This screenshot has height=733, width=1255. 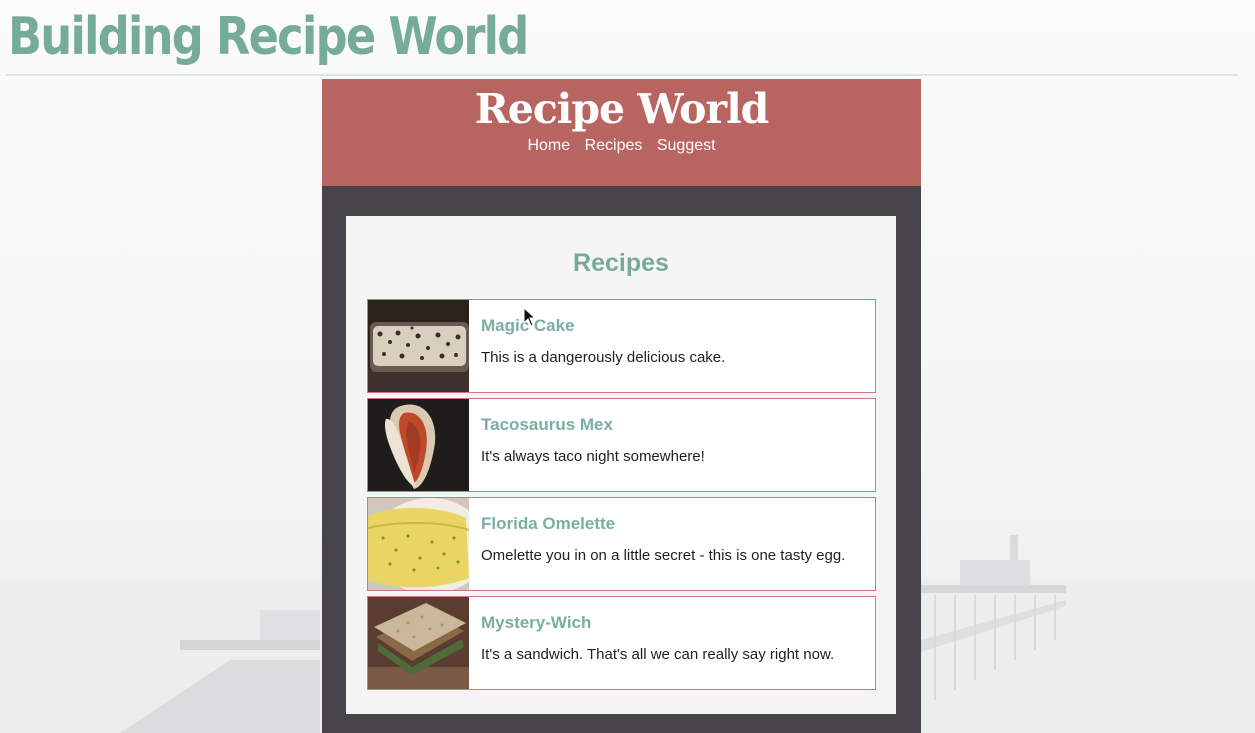 What do you see at coordinates (536, 623) in the screenshot?
I see `recipe-name: Mystery-Wich` at bounding box center [536, 623].